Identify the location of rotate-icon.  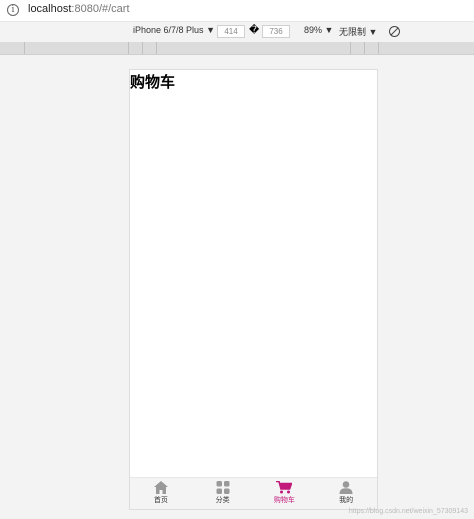
(394, 31).